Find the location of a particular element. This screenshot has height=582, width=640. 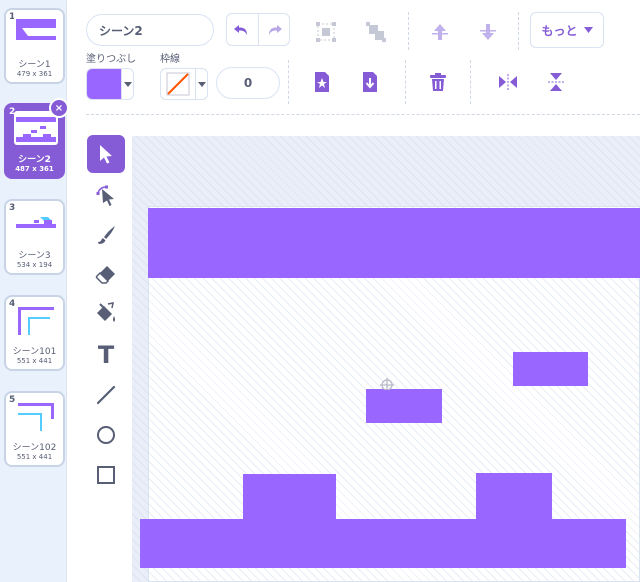

redo-button is located at coordinates (274, 29).